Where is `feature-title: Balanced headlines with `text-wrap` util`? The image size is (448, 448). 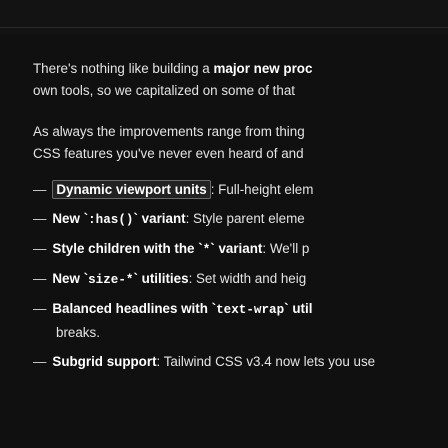
feature-title: Balanced headlines with `text-wrap` util is located at coordinates (182, 309).